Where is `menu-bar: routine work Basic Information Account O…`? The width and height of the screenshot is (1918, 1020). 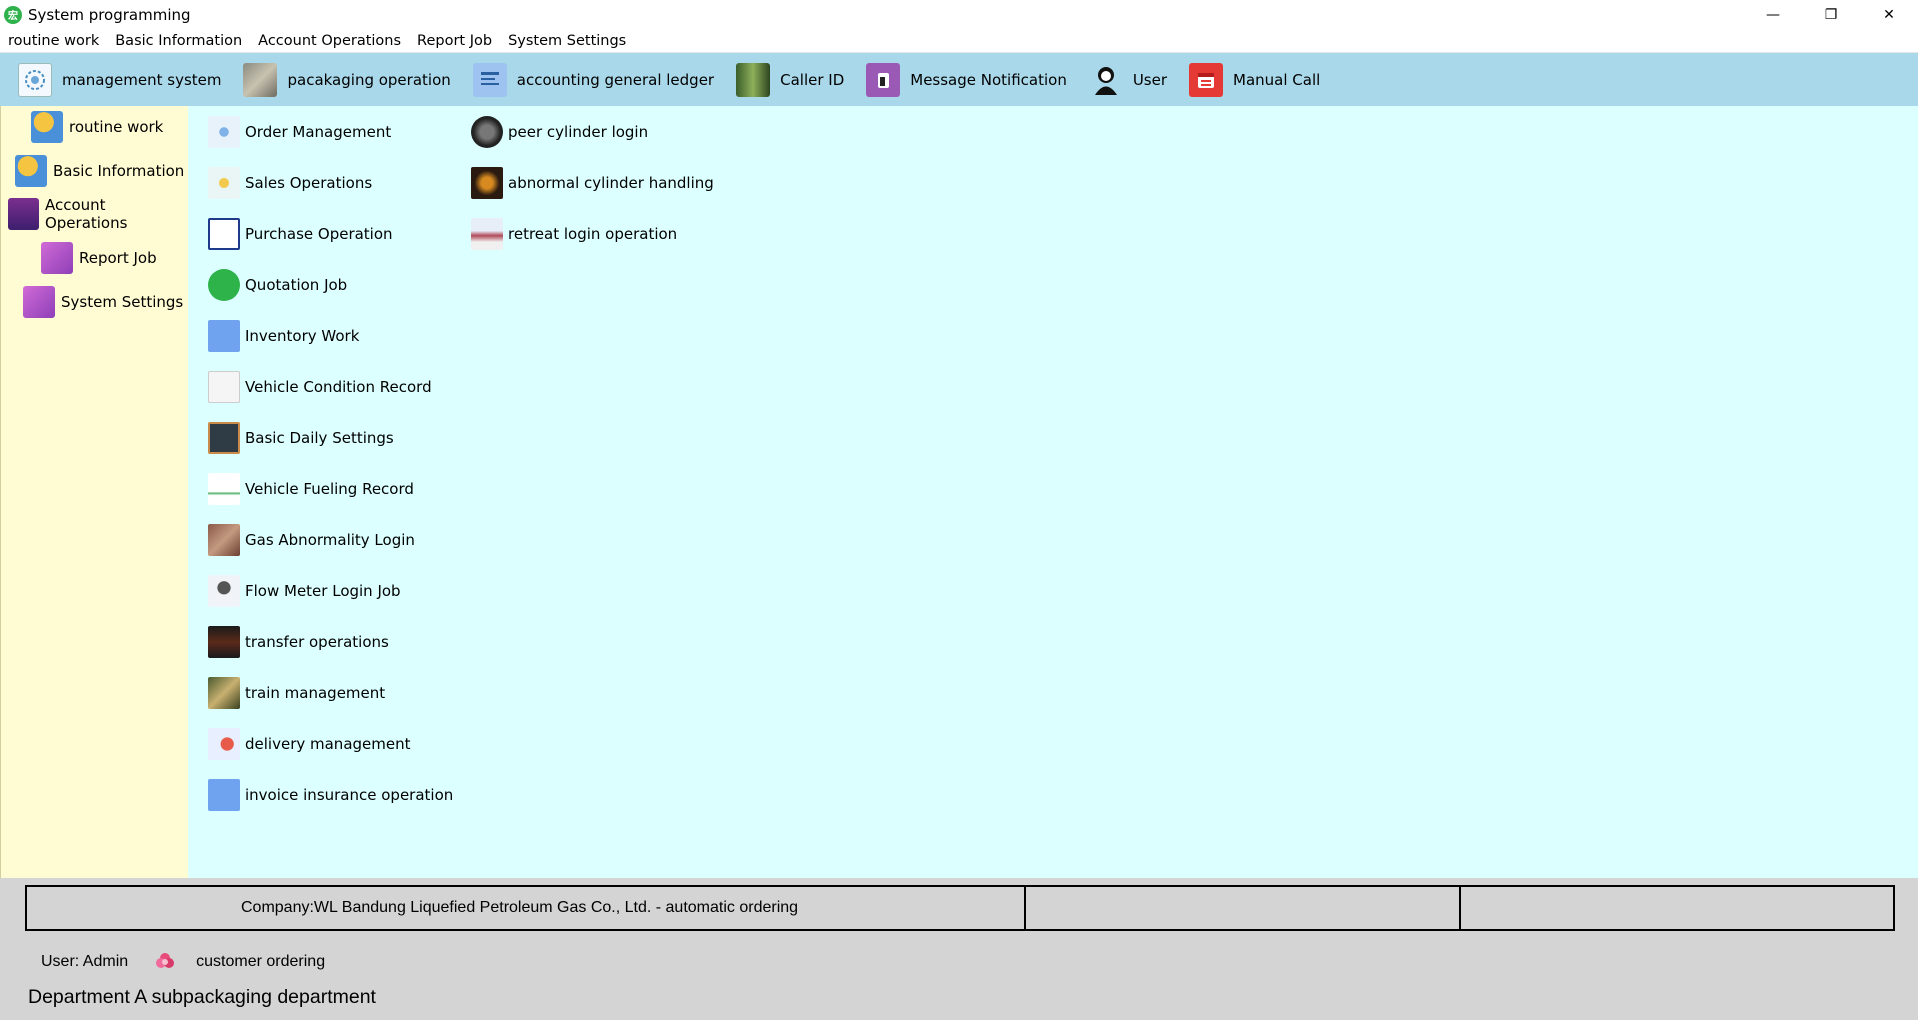 menu-bar: routine work Basic Information Account O… is located at coordinates (959, 41).